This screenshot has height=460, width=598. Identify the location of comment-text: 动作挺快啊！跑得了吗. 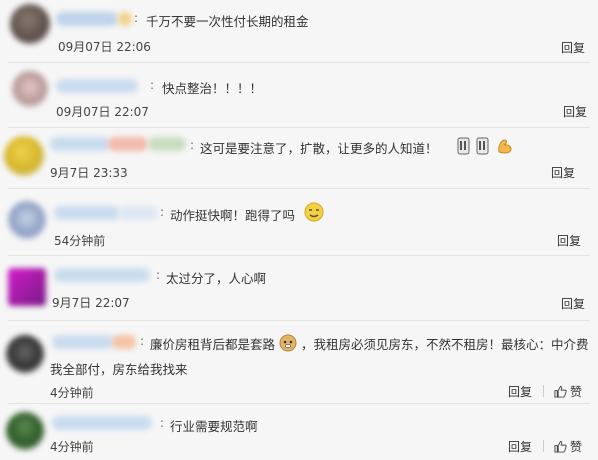
(233, 215).